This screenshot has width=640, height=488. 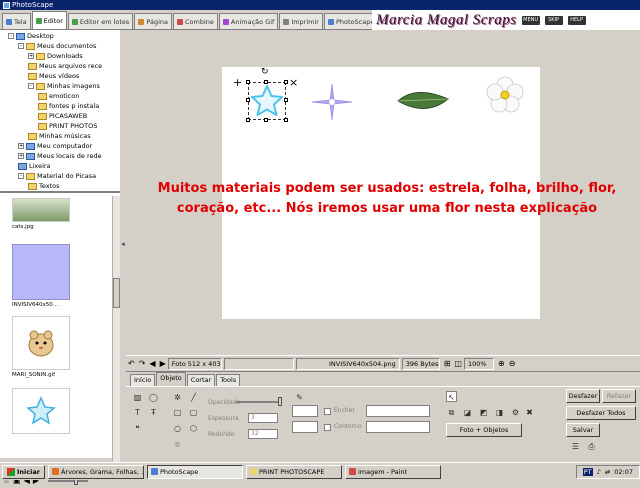 I want to click on fill-checkbox, so click(x=327, y=411).